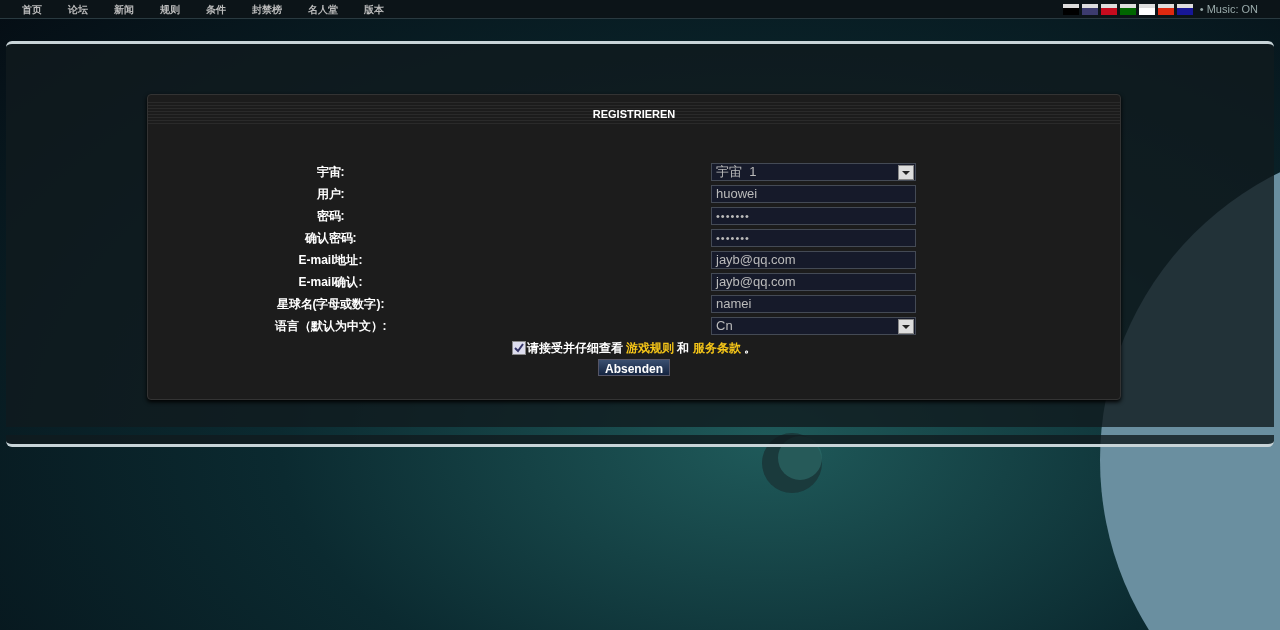 Image resolution: width=1280 pixels, height=630 pixels. Describe the element at coordinates (32, 9) in the screenshot. I see `nav-link: 首页` at that location.